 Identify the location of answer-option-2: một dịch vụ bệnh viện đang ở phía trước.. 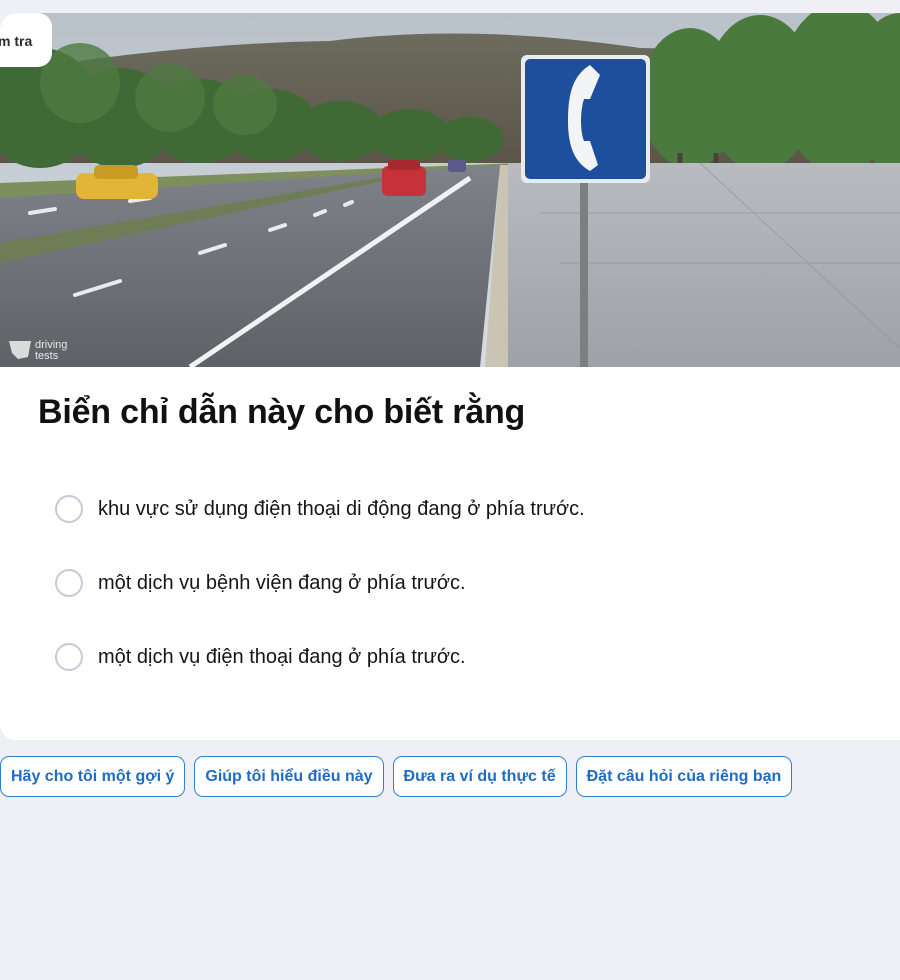
(320, 583).